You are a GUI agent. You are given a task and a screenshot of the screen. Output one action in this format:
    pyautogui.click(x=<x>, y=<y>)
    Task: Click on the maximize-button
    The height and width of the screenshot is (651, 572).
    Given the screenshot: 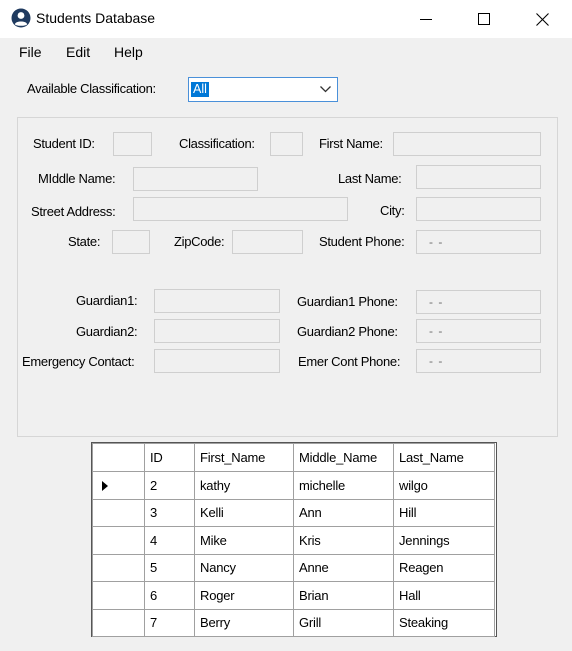 What is the action you would take?
    pyautogui.click(x=484, y=19)
    